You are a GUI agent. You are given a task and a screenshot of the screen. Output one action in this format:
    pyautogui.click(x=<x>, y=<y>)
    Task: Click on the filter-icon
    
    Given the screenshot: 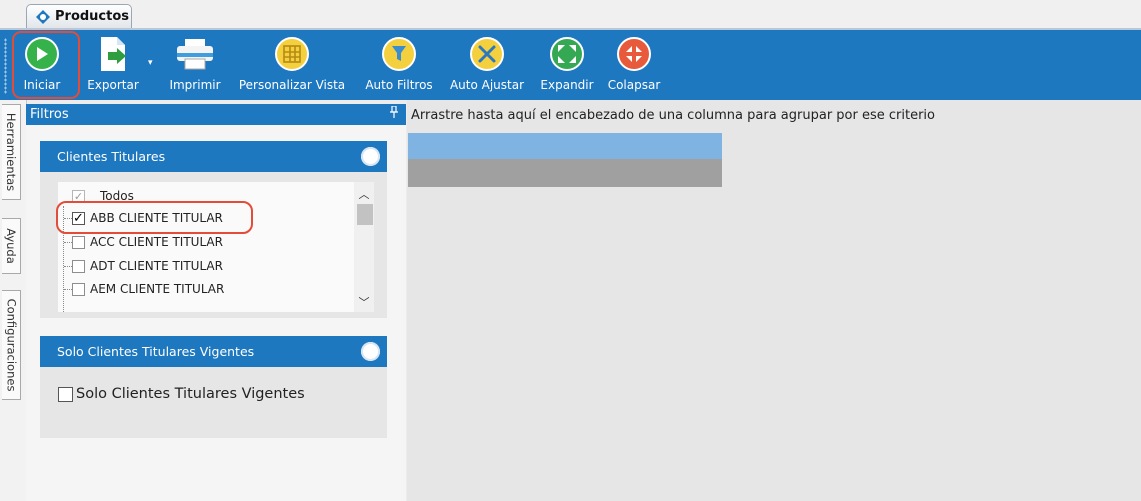 What is the action you would take?
    pyautogui.click(x=399, y=54)
    